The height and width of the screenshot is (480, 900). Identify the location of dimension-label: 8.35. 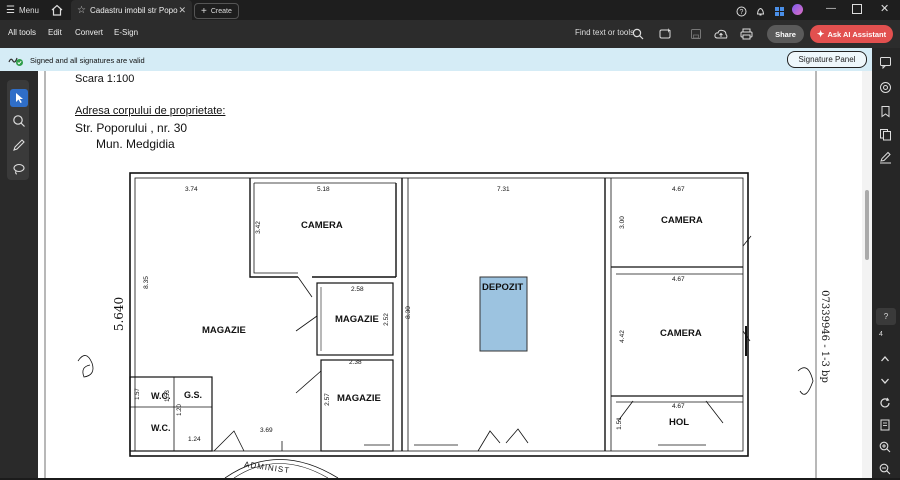
(146, 282).